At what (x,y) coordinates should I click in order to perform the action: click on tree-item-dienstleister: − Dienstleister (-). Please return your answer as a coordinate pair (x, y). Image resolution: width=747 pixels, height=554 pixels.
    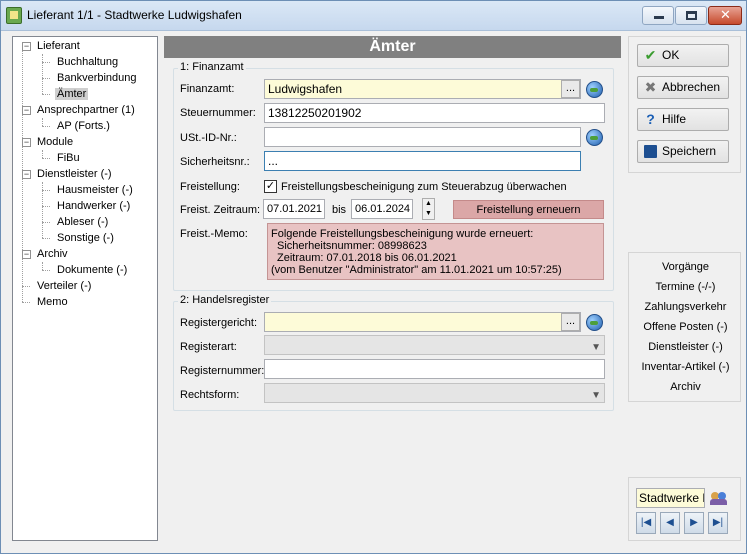
    Looking at the image, I should click on (67, 174).